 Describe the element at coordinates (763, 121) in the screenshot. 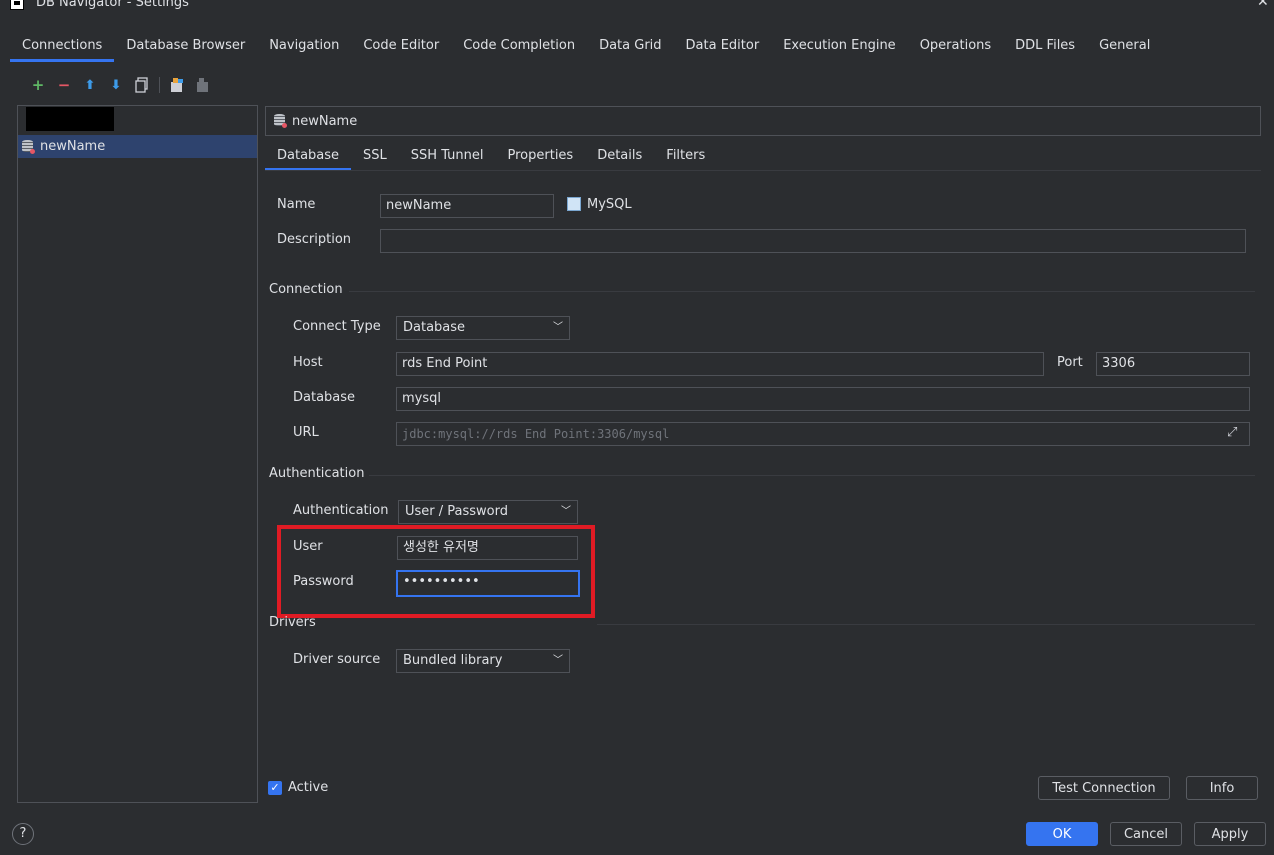

I see `connection-header: newName` at that location.